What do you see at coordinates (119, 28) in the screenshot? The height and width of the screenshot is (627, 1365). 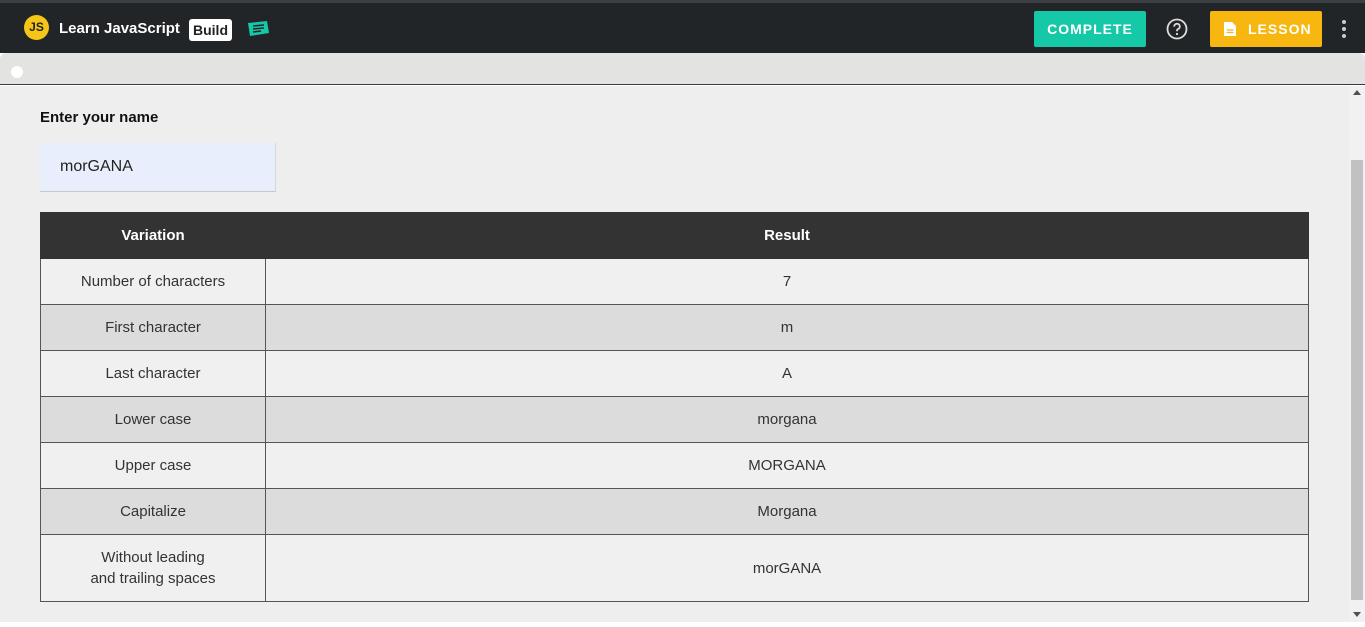 I see `app-title: Learn JavaScript` at bounding box center [119, 28].